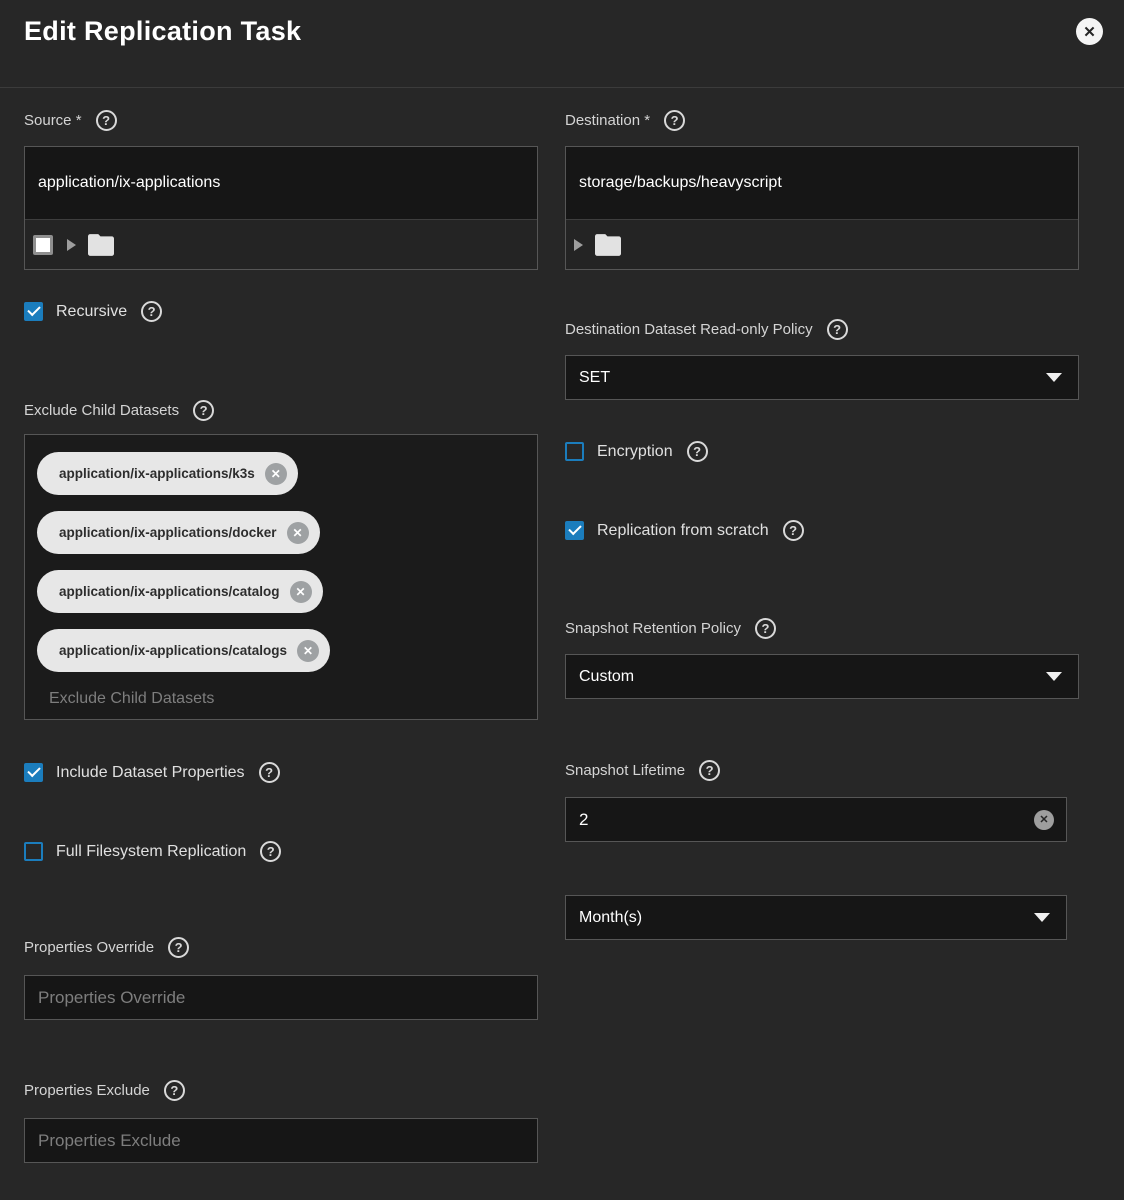 The width and height of the screenshot is (1124, 1200). What do you see at coordinates (87, 1090) in the screenshot?
I see `properties-exclude-label: Properties Exclude` at bounding box center [87, 1090].